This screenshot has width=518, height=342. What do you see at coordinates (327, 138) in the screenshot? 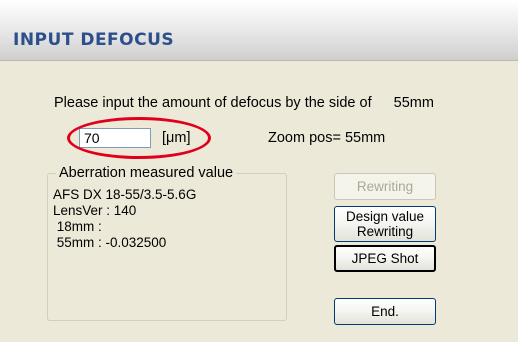
I see `zoom-position-label: Zoom pos= 55mm` at bounding box center [327, 138].